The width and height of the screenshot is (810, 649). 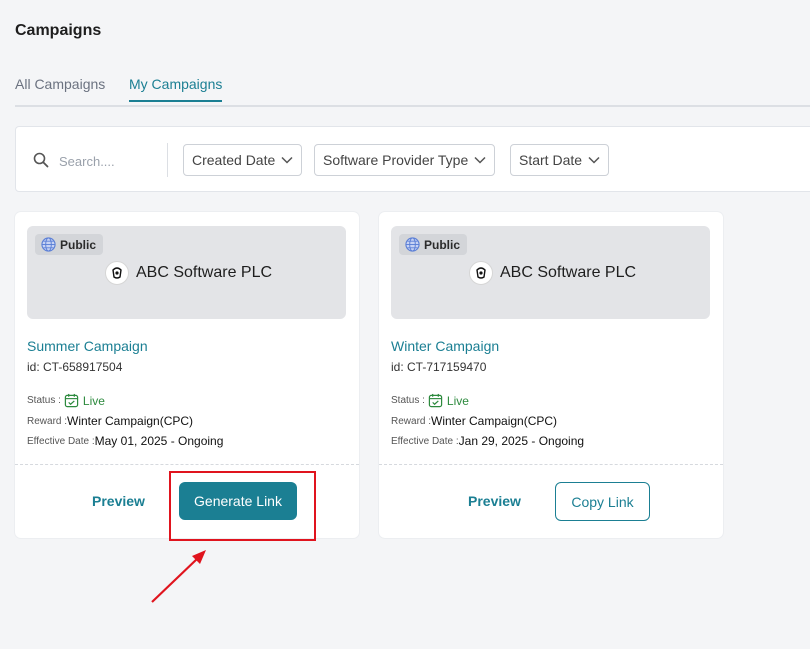 I want to click on created-date-dropdown-label: Created Date, so click(x=234, y=160).